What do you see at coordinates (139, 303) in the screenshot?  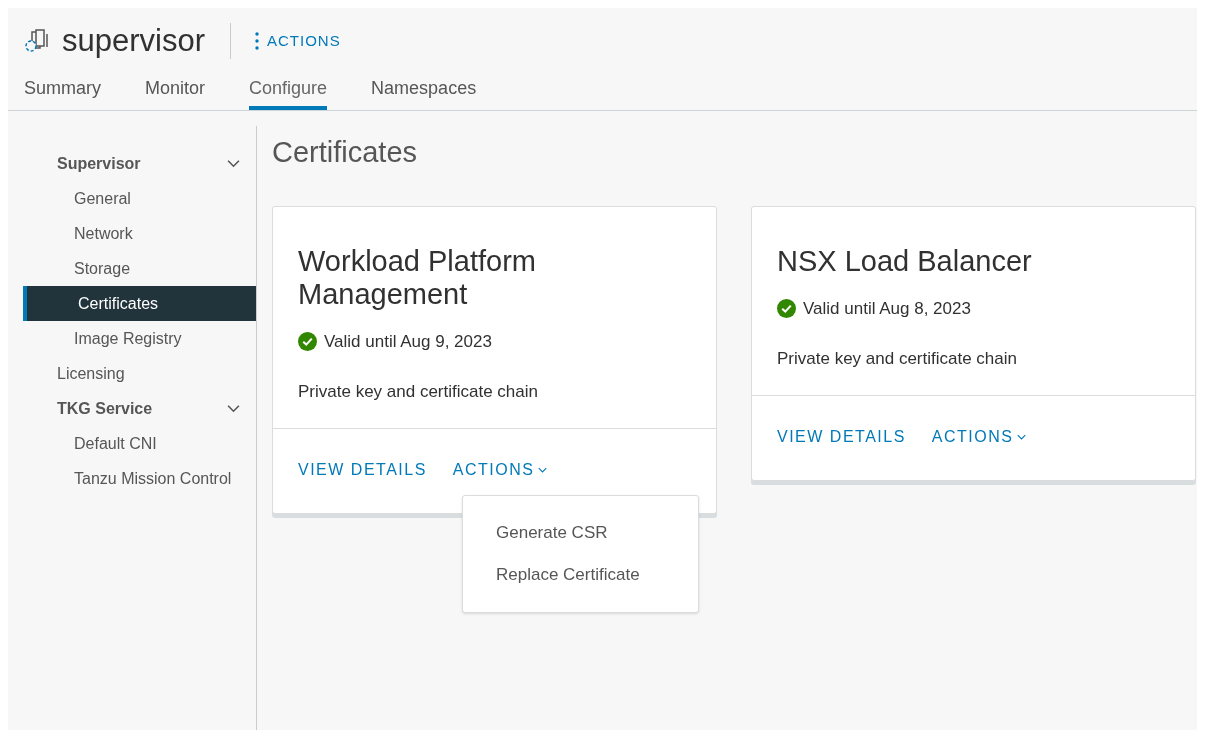 I see `sidebar-item: Certificates` at bounding box center [139, 303].